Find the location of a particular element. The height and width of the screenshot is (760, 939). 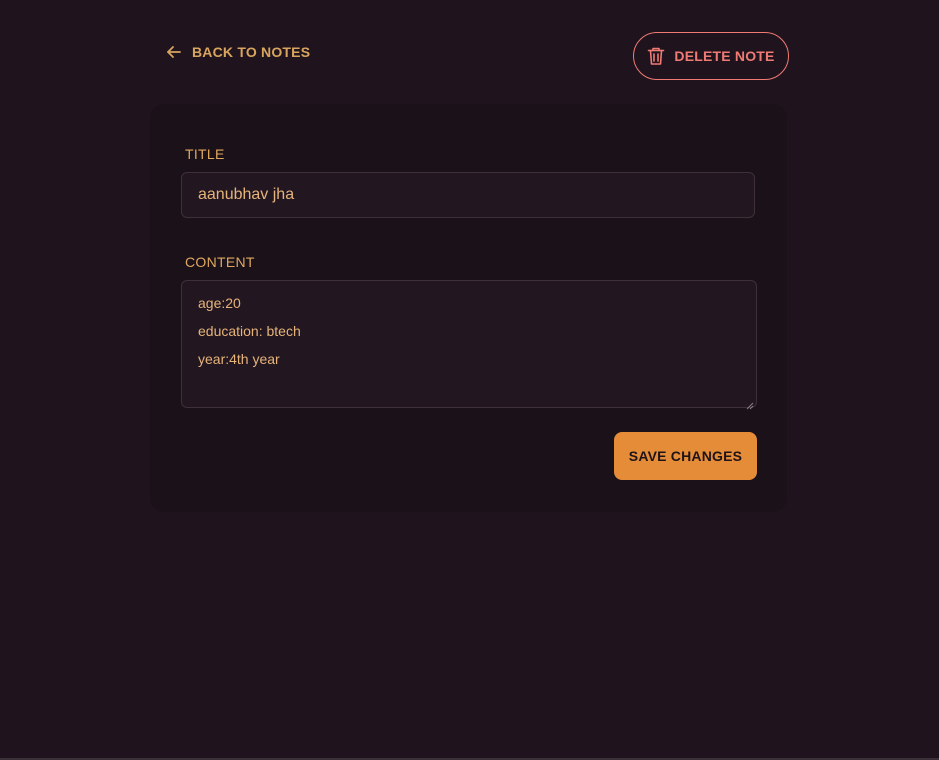

delete-note-label: DELETE NOTE is located at coordinates (724, 56).